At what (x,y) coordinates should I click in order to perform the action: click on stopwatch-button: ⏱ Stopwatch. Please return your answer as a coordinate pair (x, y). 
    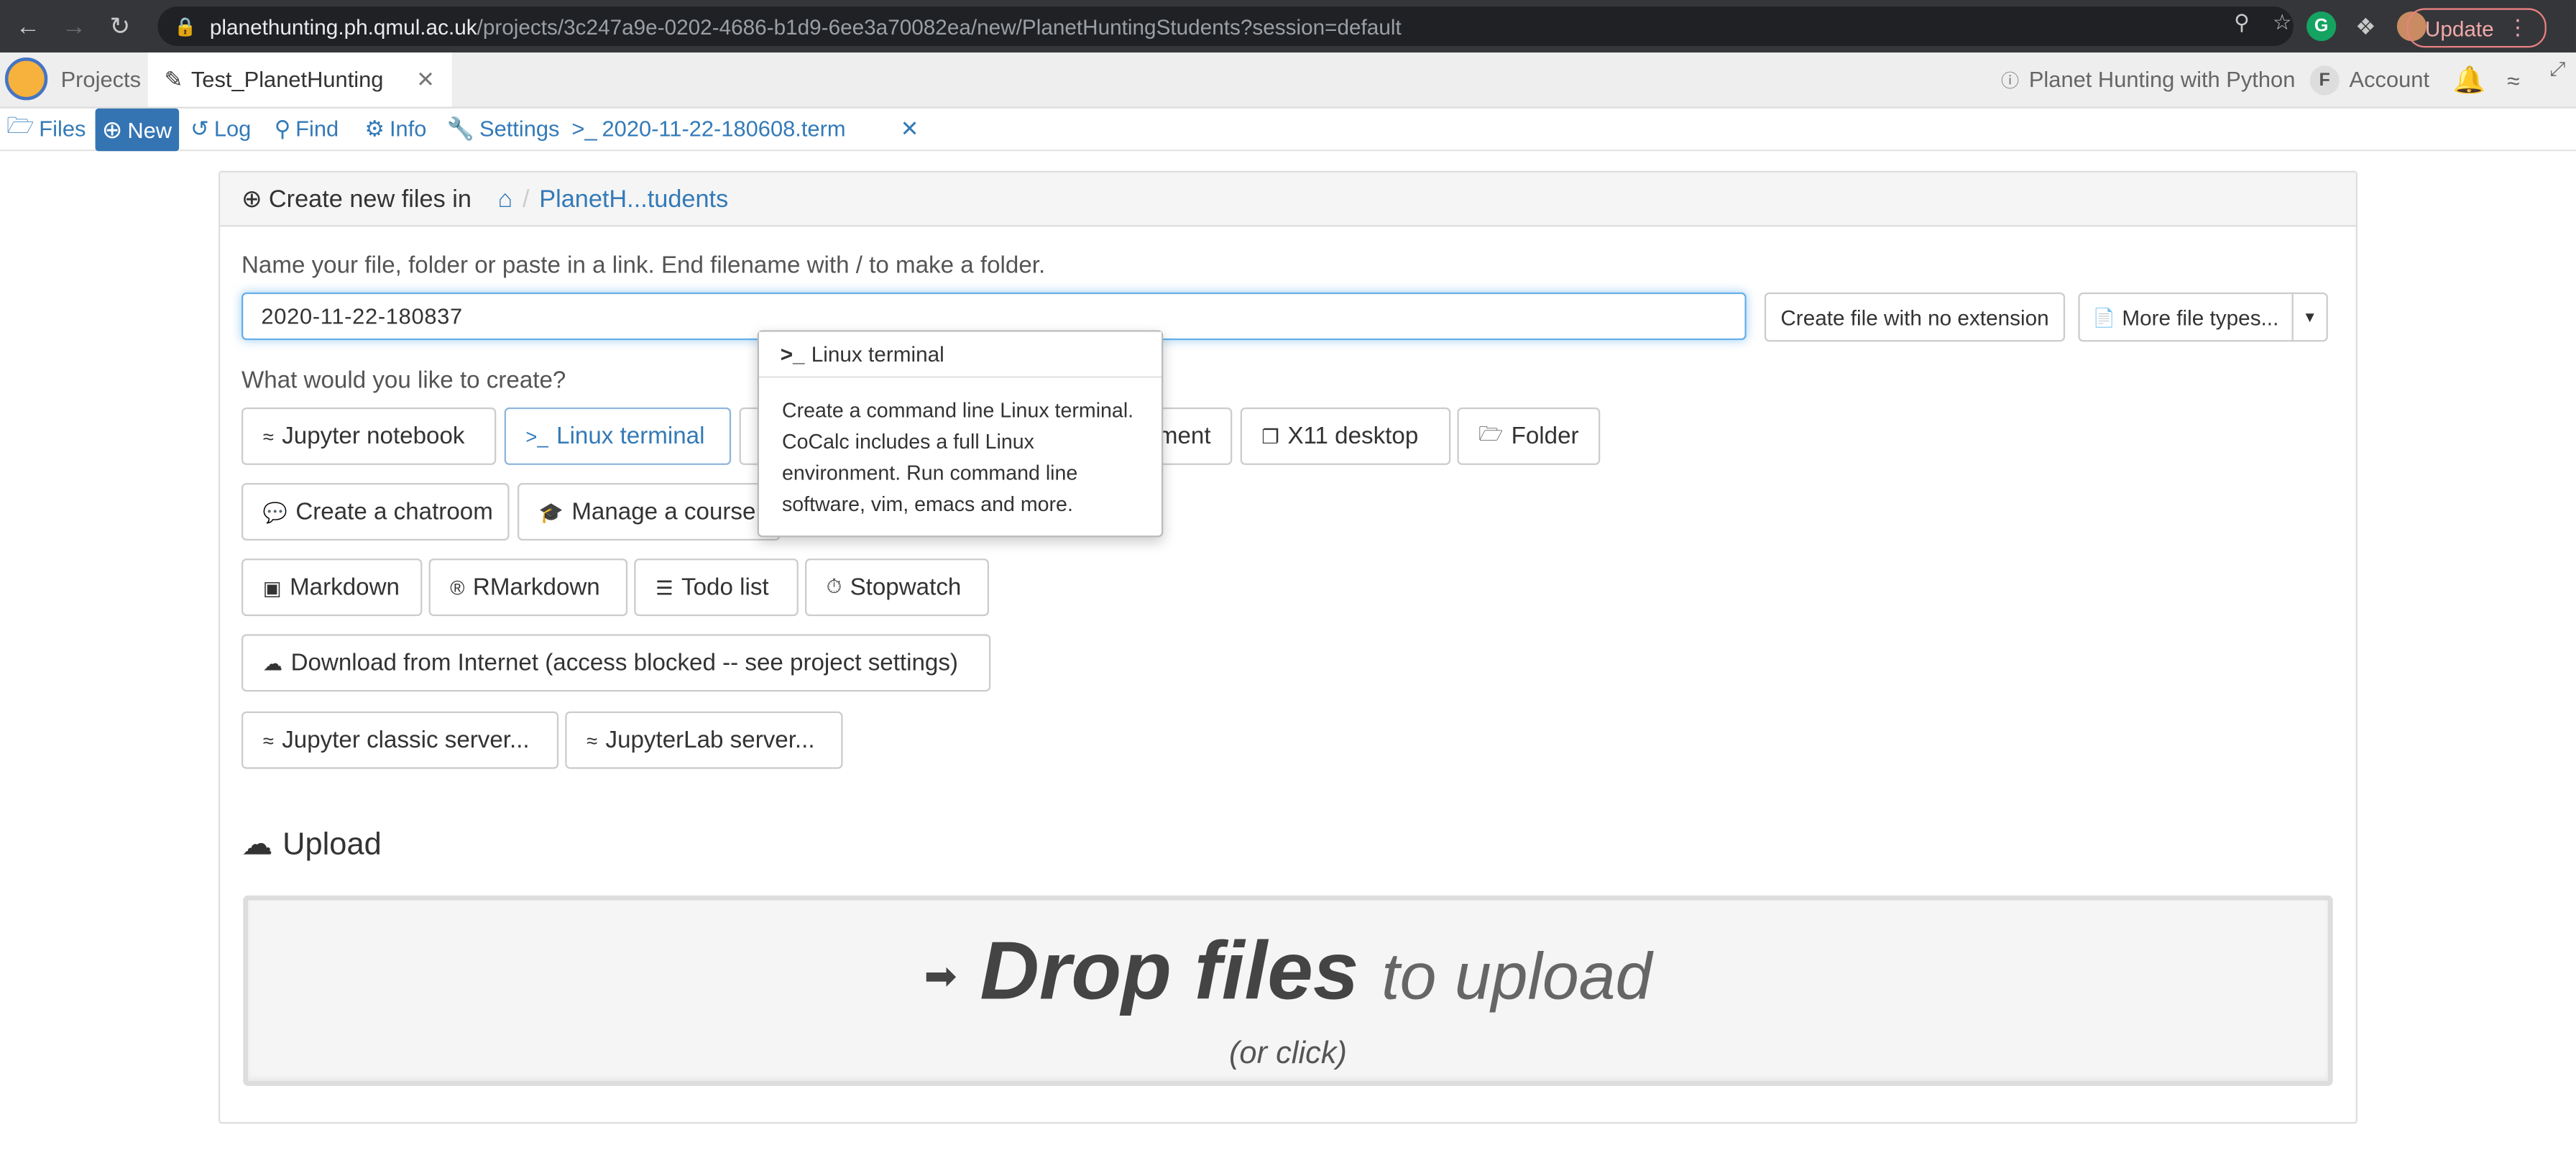
    Looking at the image, I should click on (896, 587).